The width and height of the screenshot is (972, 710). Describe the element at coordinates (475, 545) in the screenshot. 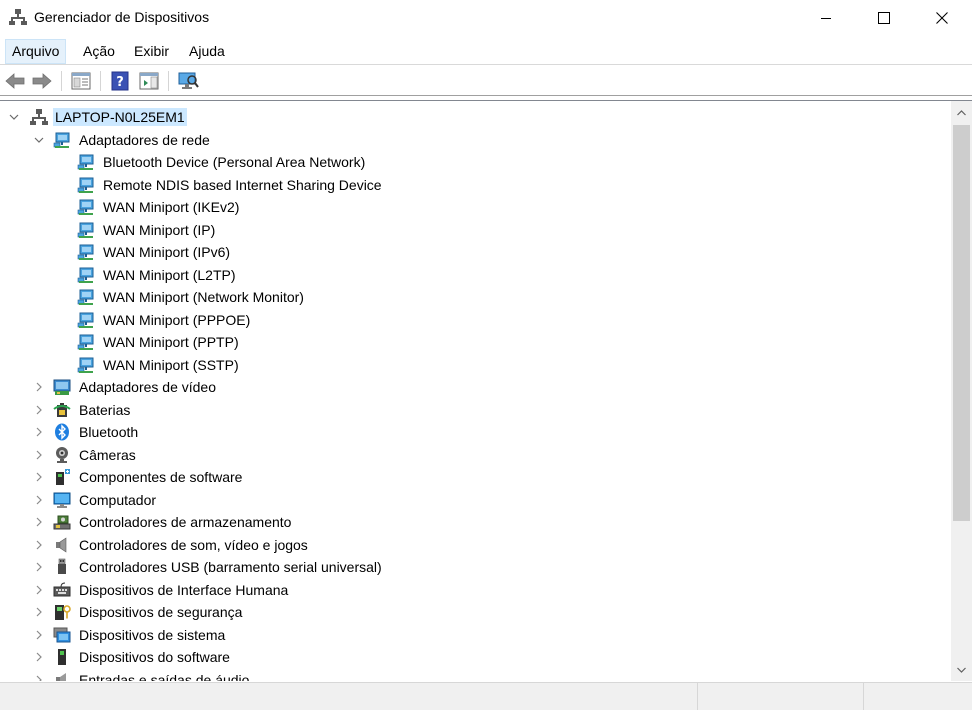

I see `tree-category: Controladores de som, vídeo e jogos` at that location.